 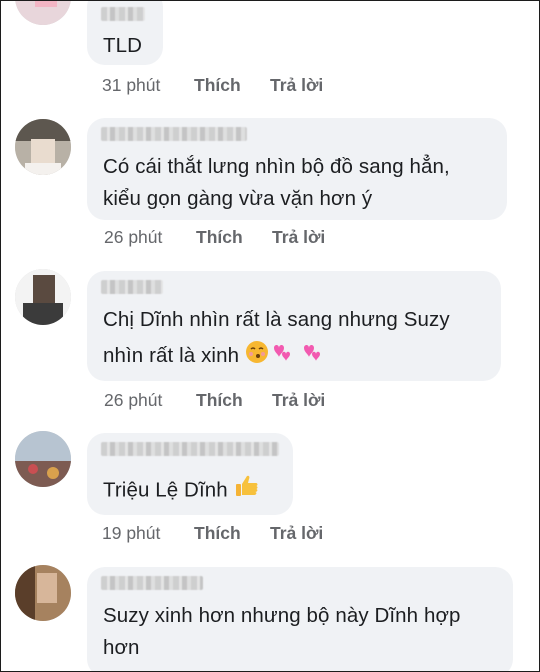 What do you see at coordinates (148, 533) in the screenshot?
I see `comment-time: 19 phút` at bounding box center [148, 533].